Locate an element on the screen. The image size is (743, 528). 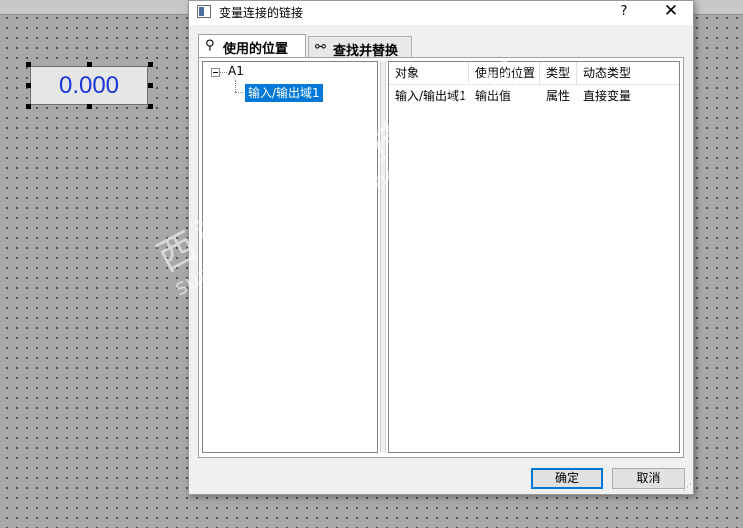
column-header-type: 类型 is located at coordinates (558, 73).